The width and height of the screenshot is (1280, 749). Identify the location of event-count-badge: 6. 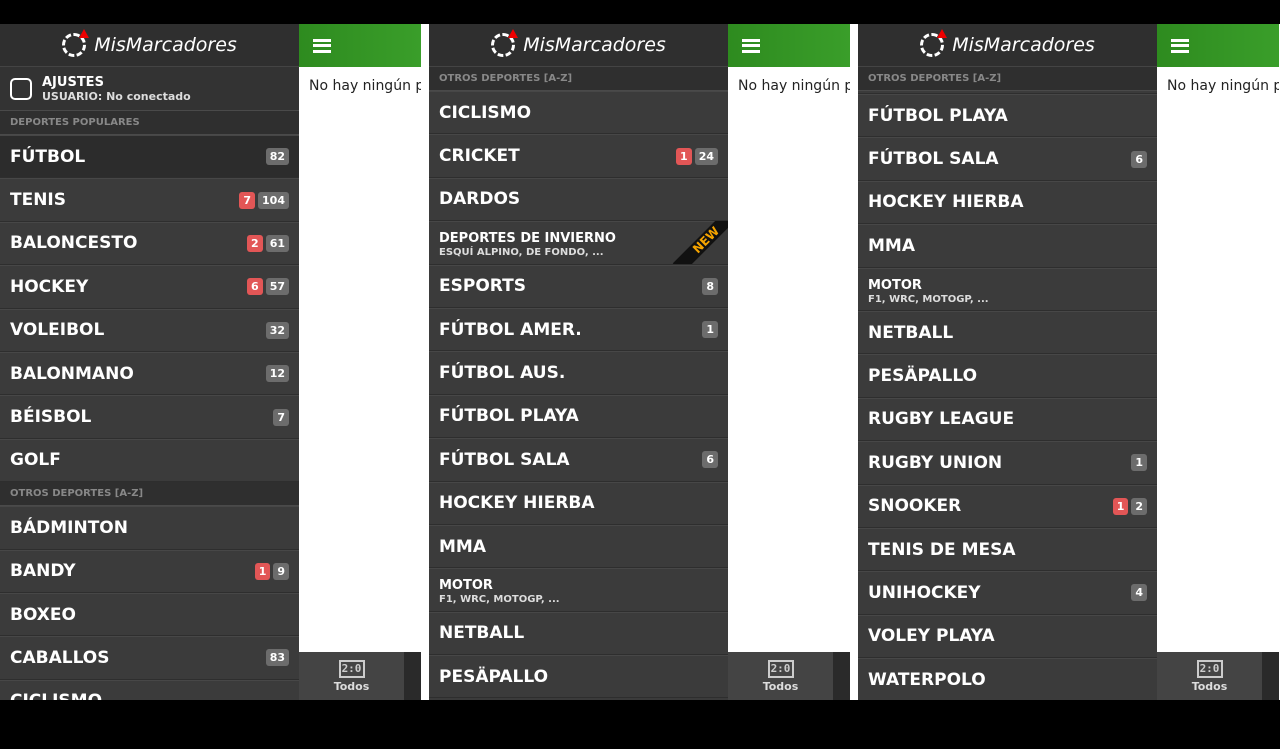
(710, 460).